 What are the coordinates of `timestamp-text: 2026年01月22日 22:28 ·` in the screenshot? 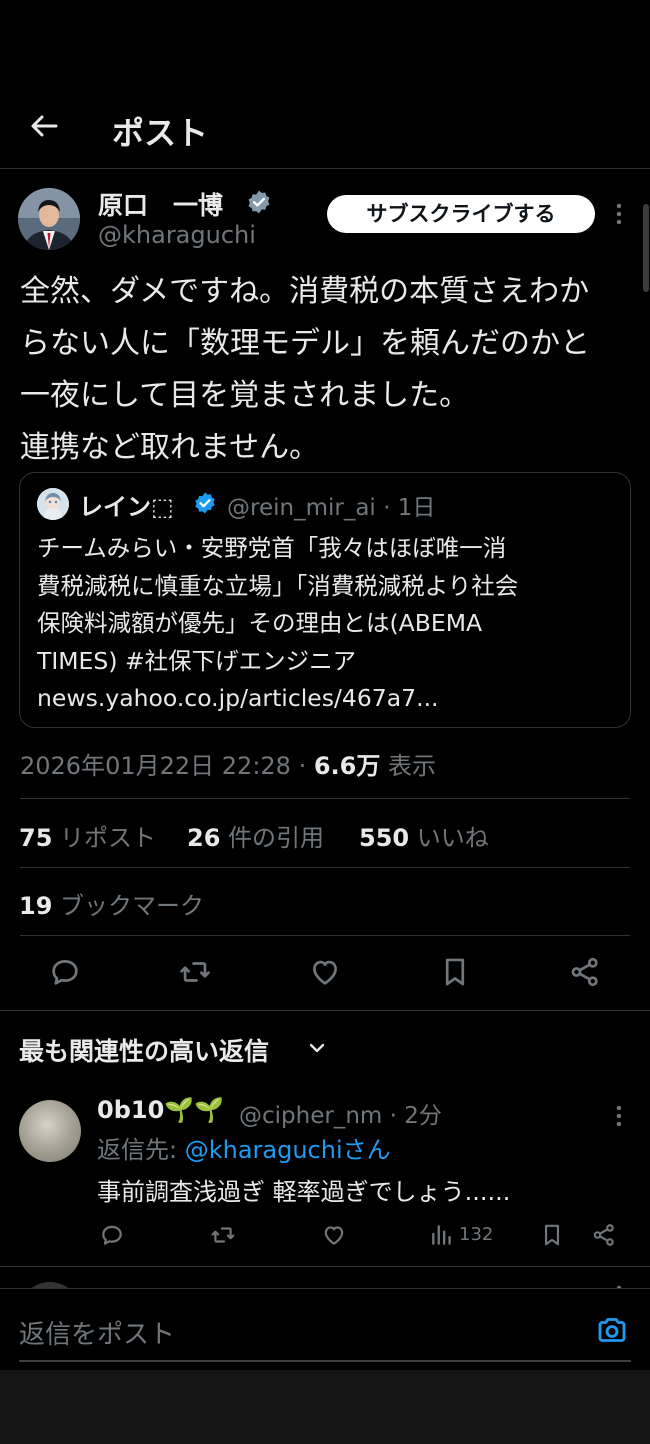 It's located at (167, 766).